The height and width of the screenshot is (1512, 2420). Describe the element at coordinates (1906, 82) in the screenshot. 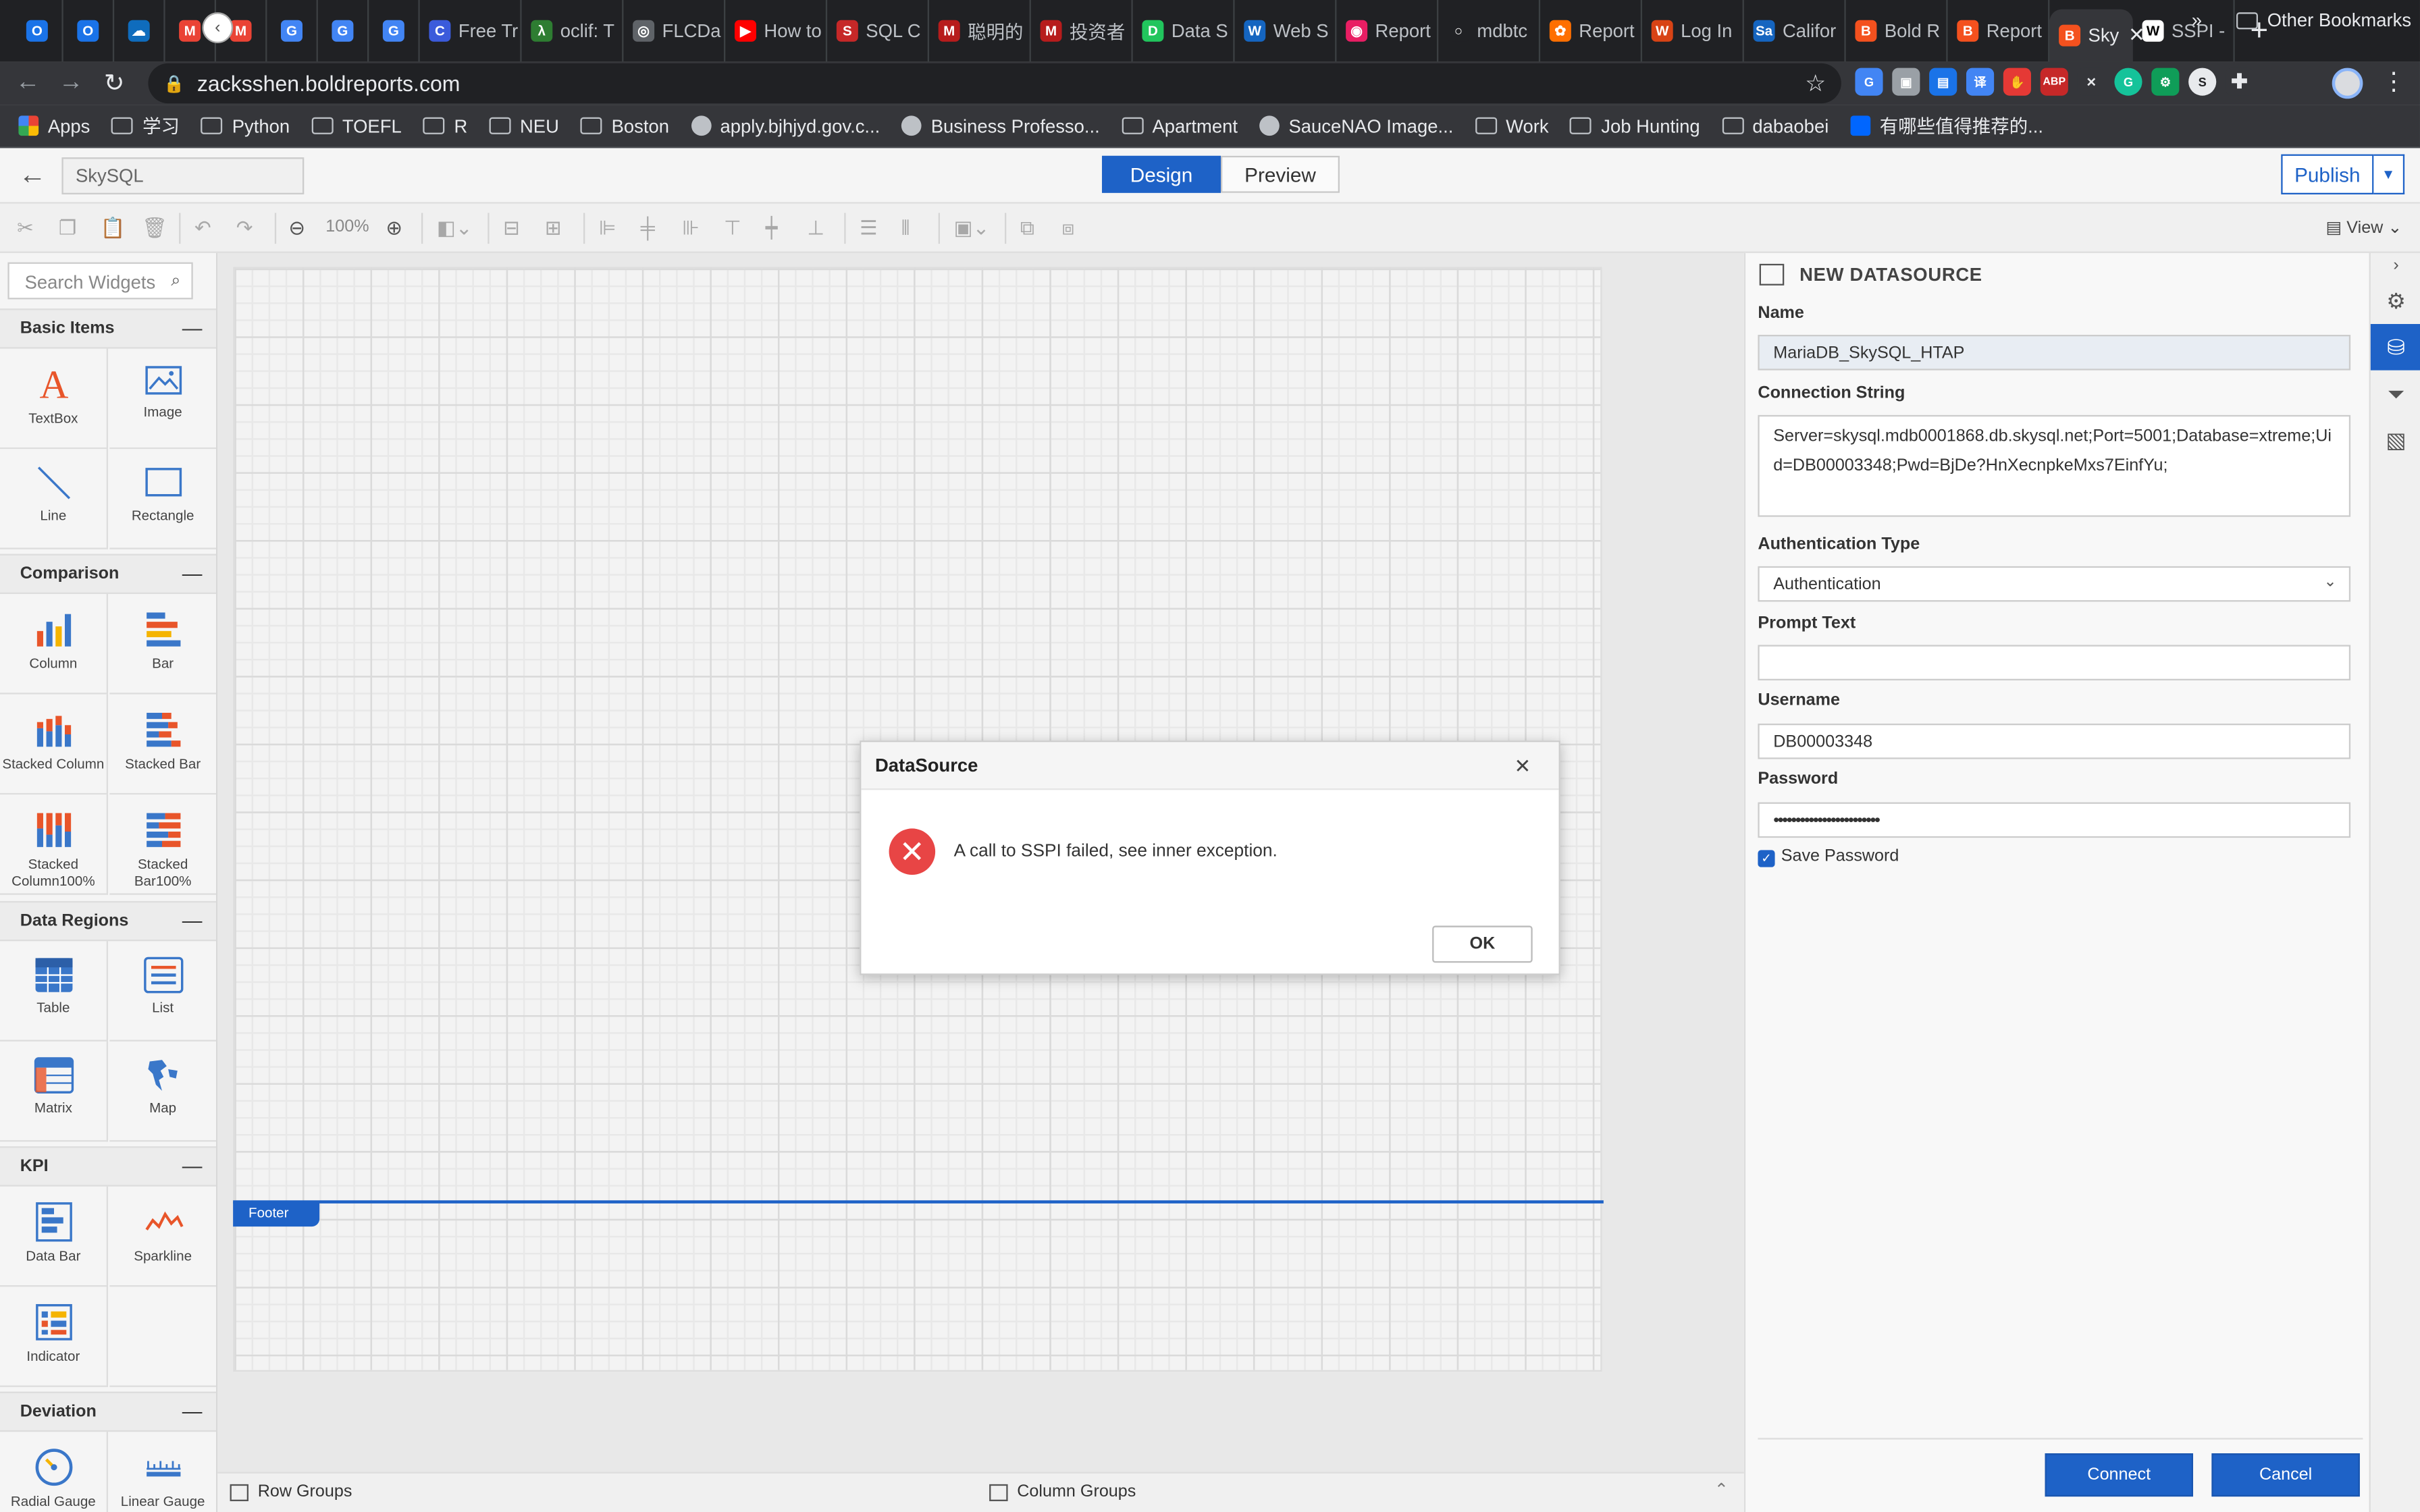

I see `ext-icon: ▣` at that location.